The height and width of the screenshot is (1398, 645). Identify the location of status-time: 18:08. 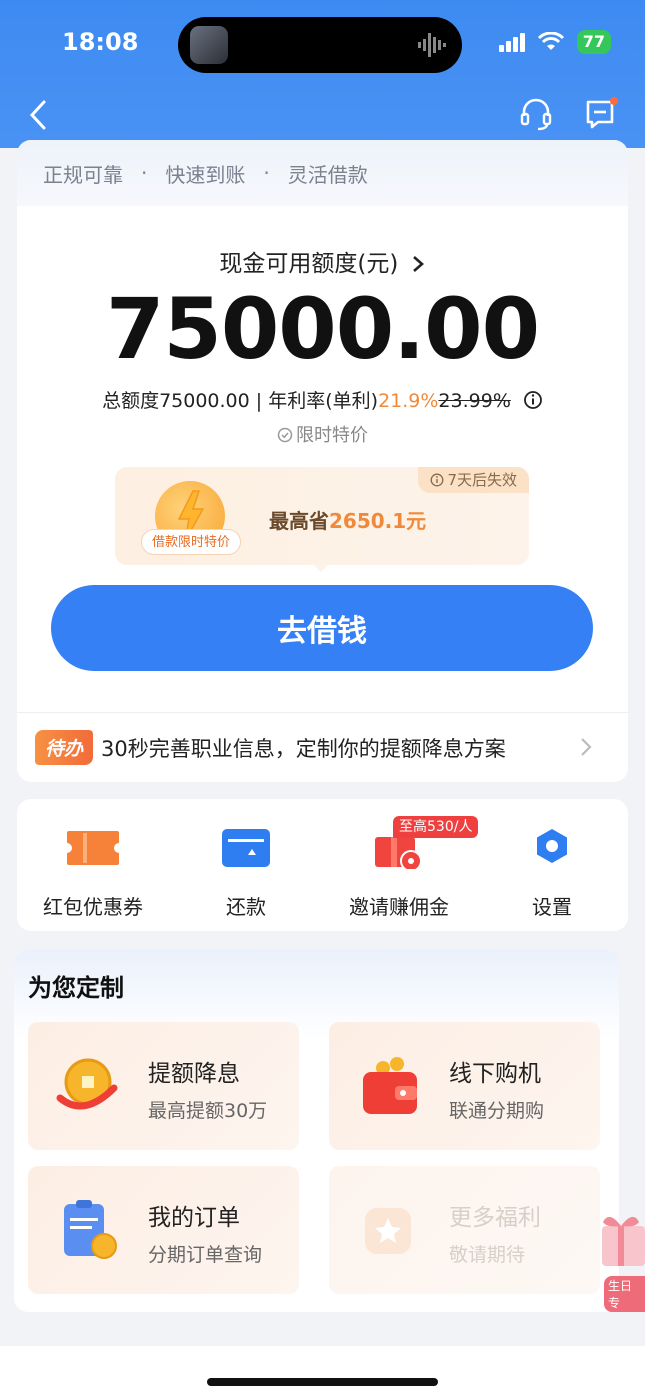
(100, 42).